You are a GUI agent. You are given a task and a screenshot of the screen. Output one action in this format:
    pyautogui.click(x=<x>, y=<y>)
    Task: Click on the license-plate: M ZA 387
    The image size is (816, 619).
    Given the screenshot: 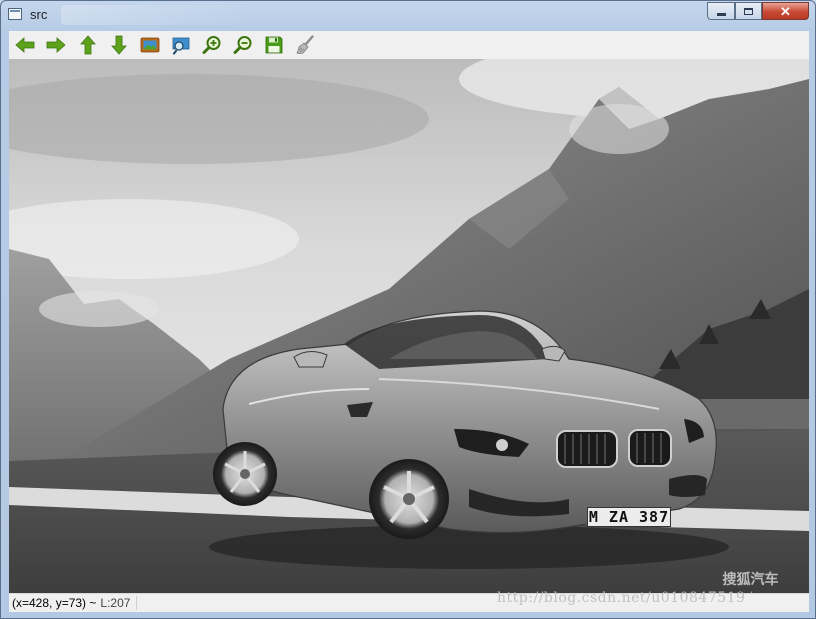 What is the action you would take?
    pyautogui.click(x=629, y=517)
    